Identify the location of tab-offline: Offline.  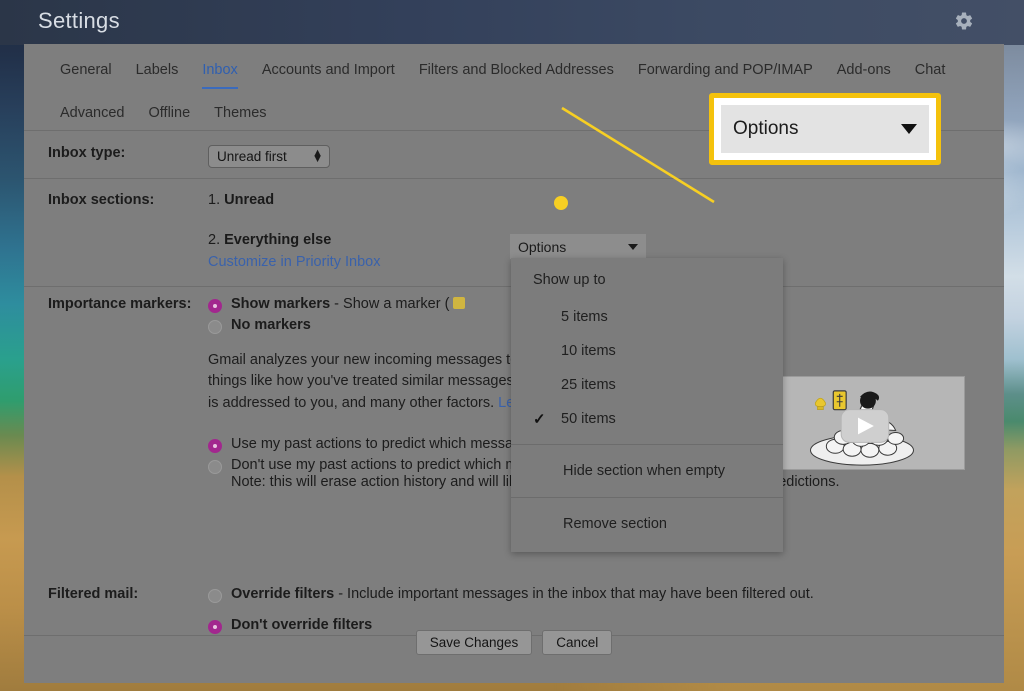
(170, 112).